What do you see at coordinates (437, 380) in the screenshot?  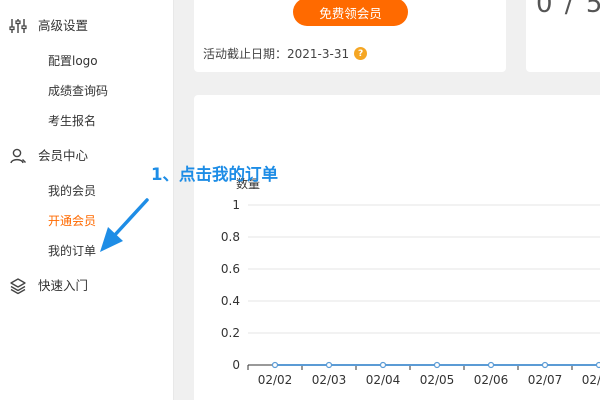 I see `x-tick-label: 02/05` at bounding box center [437, 380].